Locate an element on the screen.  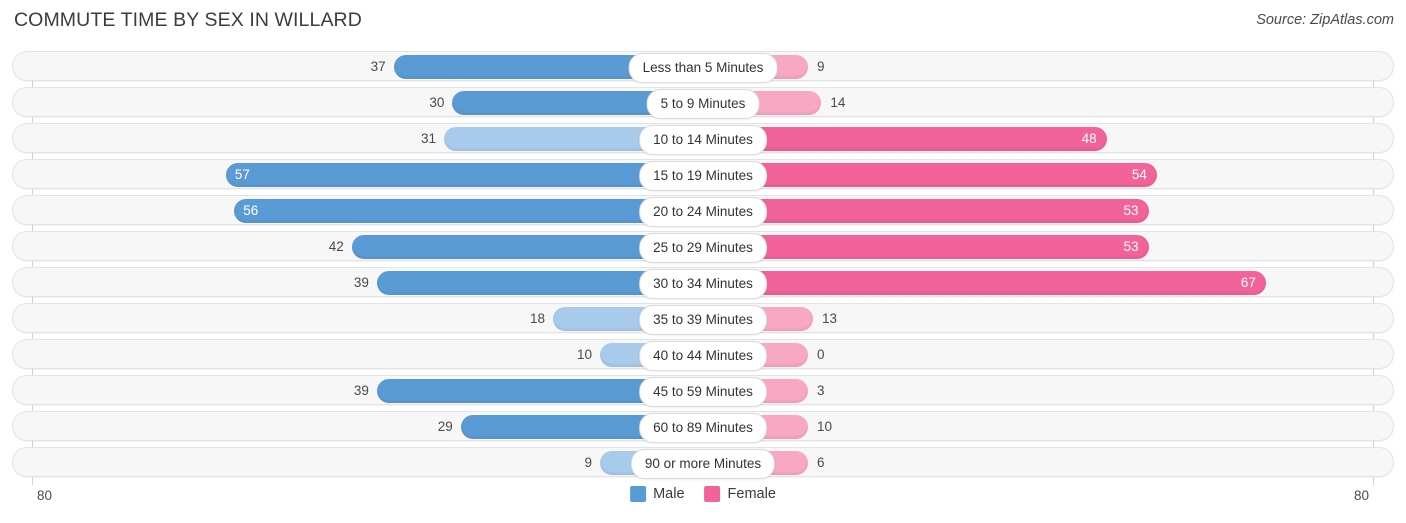
bar-value-male: 29 is located at coordinates (445, 426).